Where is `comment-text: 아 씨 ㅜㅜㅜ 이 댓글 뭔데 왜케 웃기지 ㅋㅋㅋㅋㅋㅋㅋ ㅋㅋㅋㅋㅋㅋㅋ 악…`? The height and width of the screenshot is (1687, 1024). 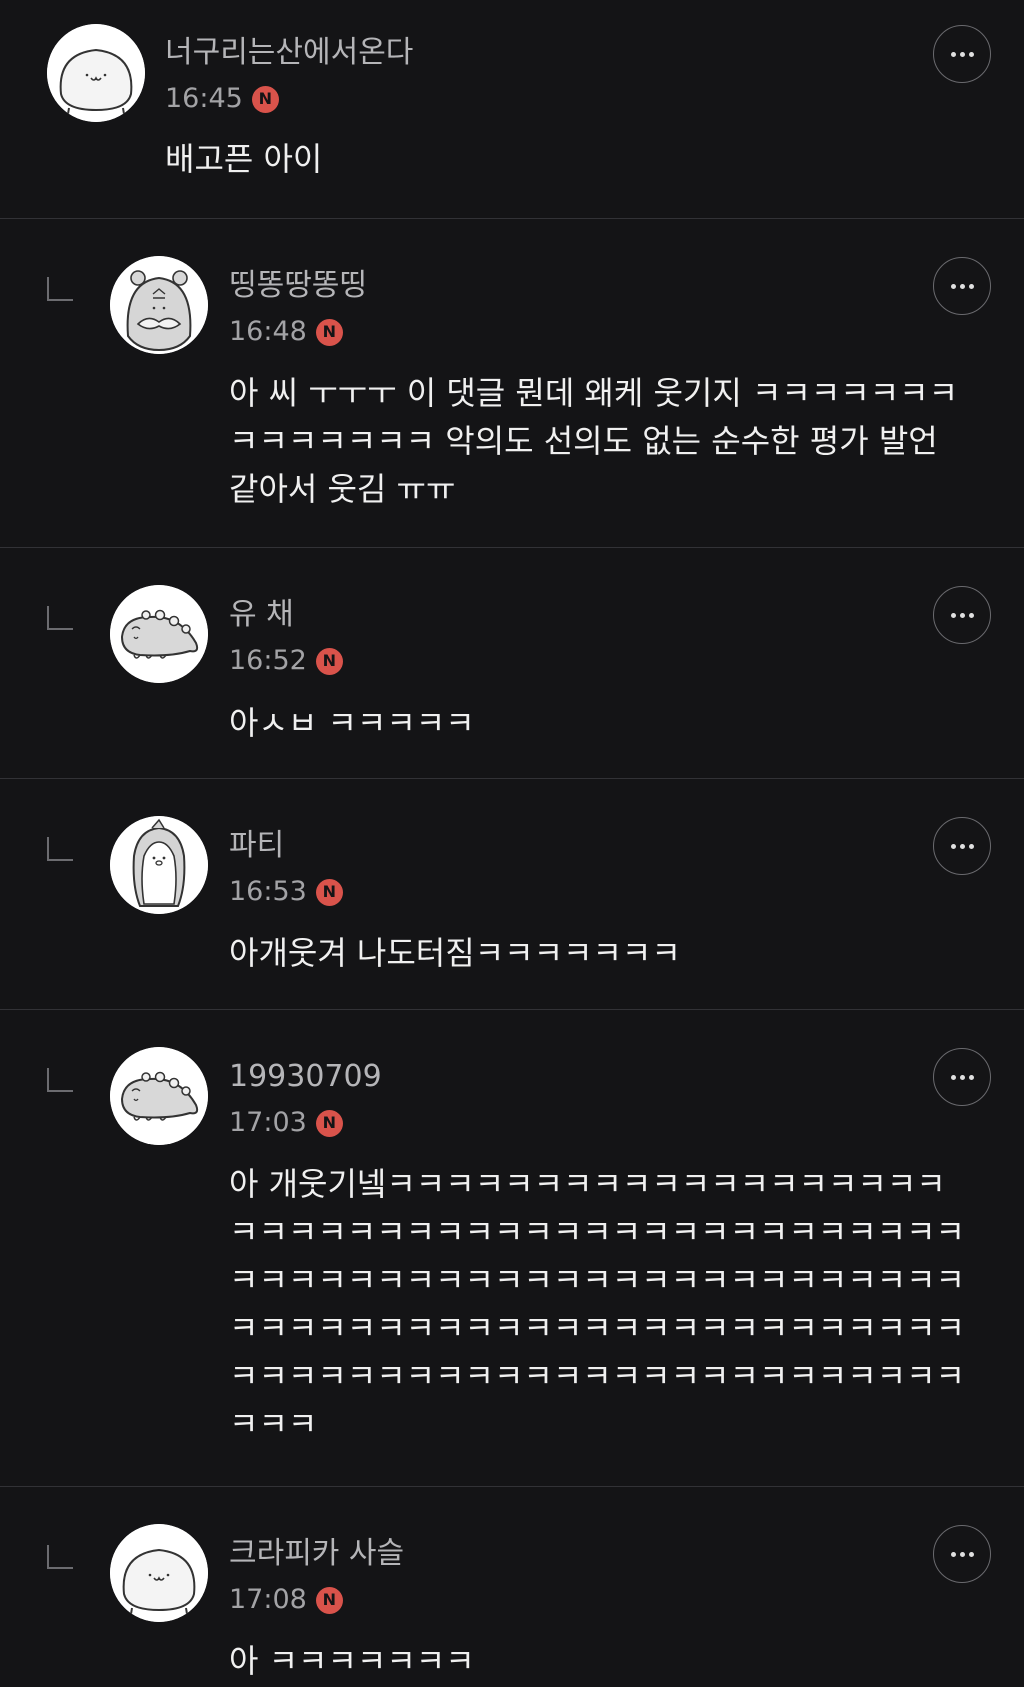
comment-text: 아 씨 ㅜㅜㅜ 이 댓글 뭔데 왜케 웃기지 ㅋㅋㅋㅋㅋㅋㅋ ㅋㅋㅋㅋㅋㅋㅋ 악… is located at coordinates (594, 441).